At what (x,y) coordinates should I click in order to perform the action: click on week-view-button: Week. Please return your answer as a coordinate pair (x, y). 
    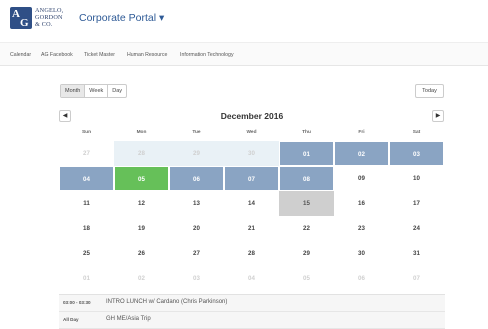
    Looking at the image, I should click on (97, 91).